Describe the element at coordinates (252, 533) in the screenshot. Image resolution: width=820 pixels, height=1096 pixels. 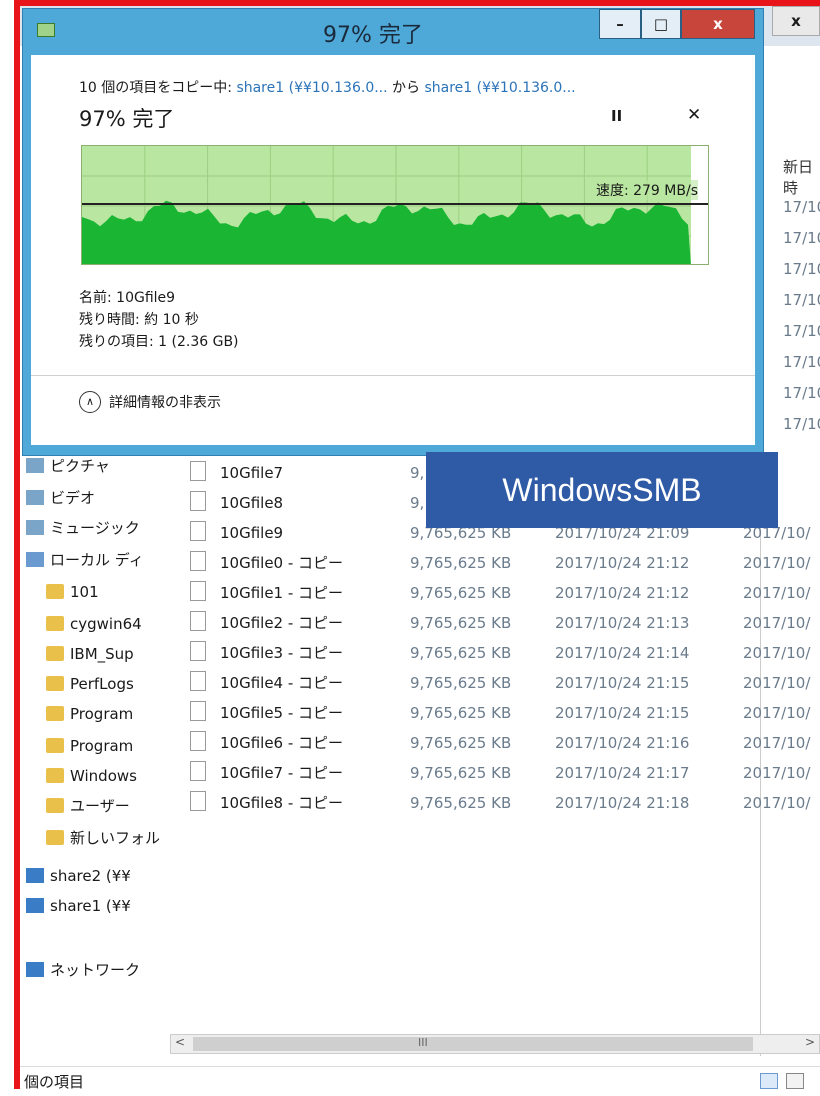
I see `file-name: 10Gfile9` at that location.